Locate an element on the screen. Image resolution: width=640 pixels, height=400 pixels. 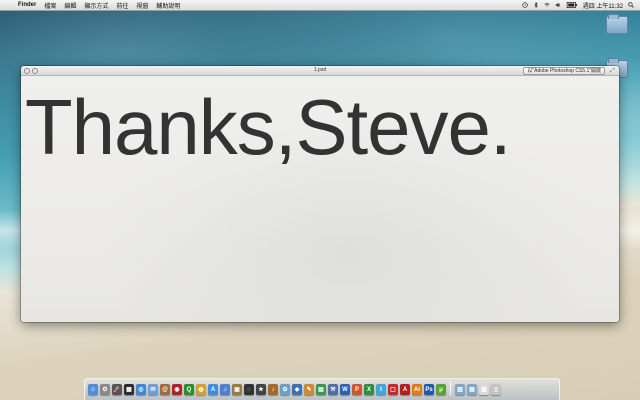
word-icon: W is located at coordinates (345, 389).